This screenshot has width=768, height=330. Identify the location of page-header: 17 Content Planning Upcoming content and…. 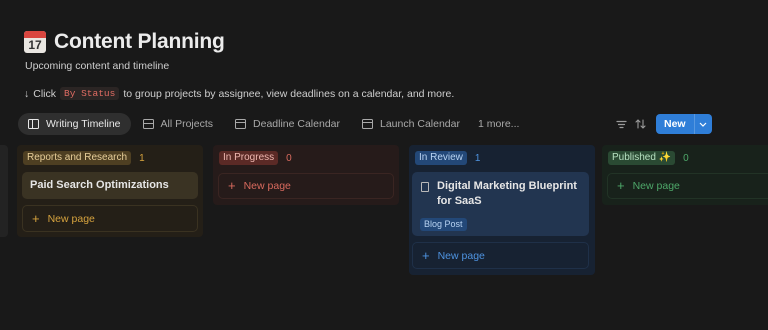
(124, 51).